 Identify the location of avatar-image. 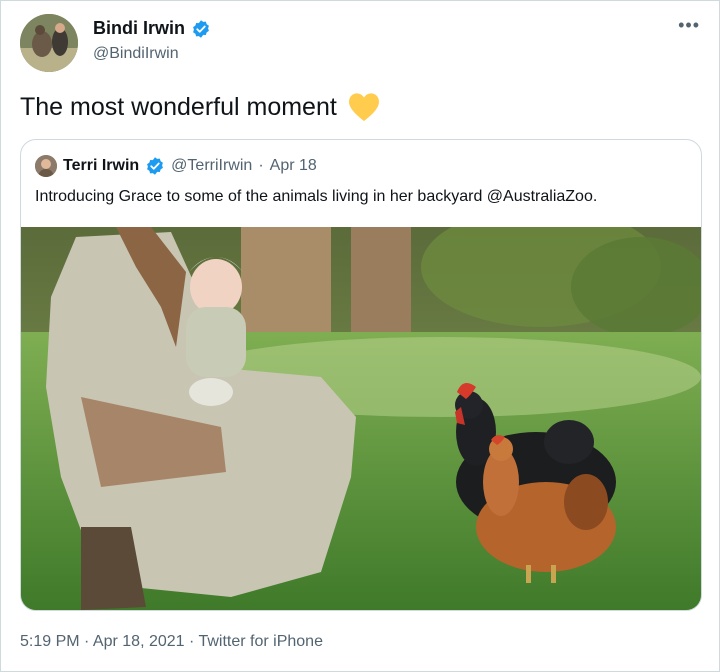
(49, 43).